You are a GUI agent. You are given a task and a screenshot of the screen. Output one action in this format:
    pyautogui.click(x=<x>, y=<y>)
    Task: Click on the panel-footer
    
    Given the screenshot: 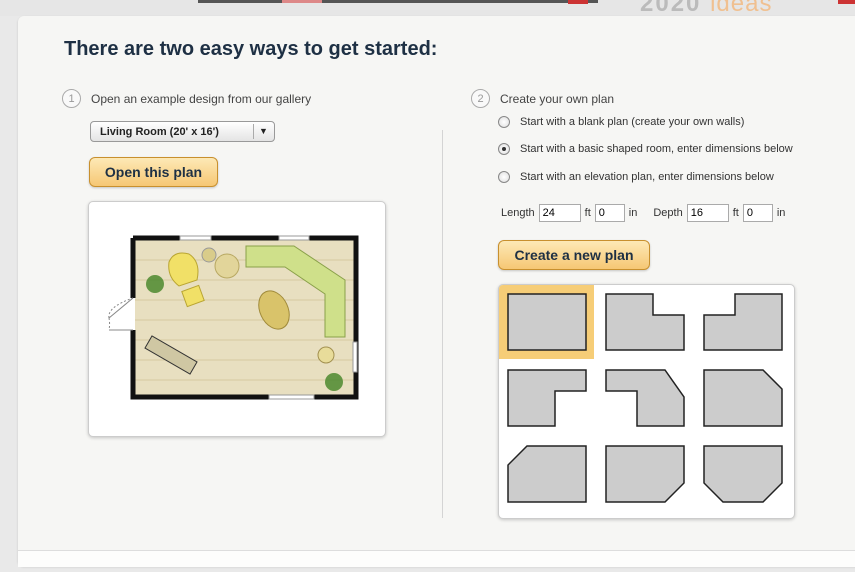 What is the action you would take?
    pyautogui.click(x=436, y=558)
    